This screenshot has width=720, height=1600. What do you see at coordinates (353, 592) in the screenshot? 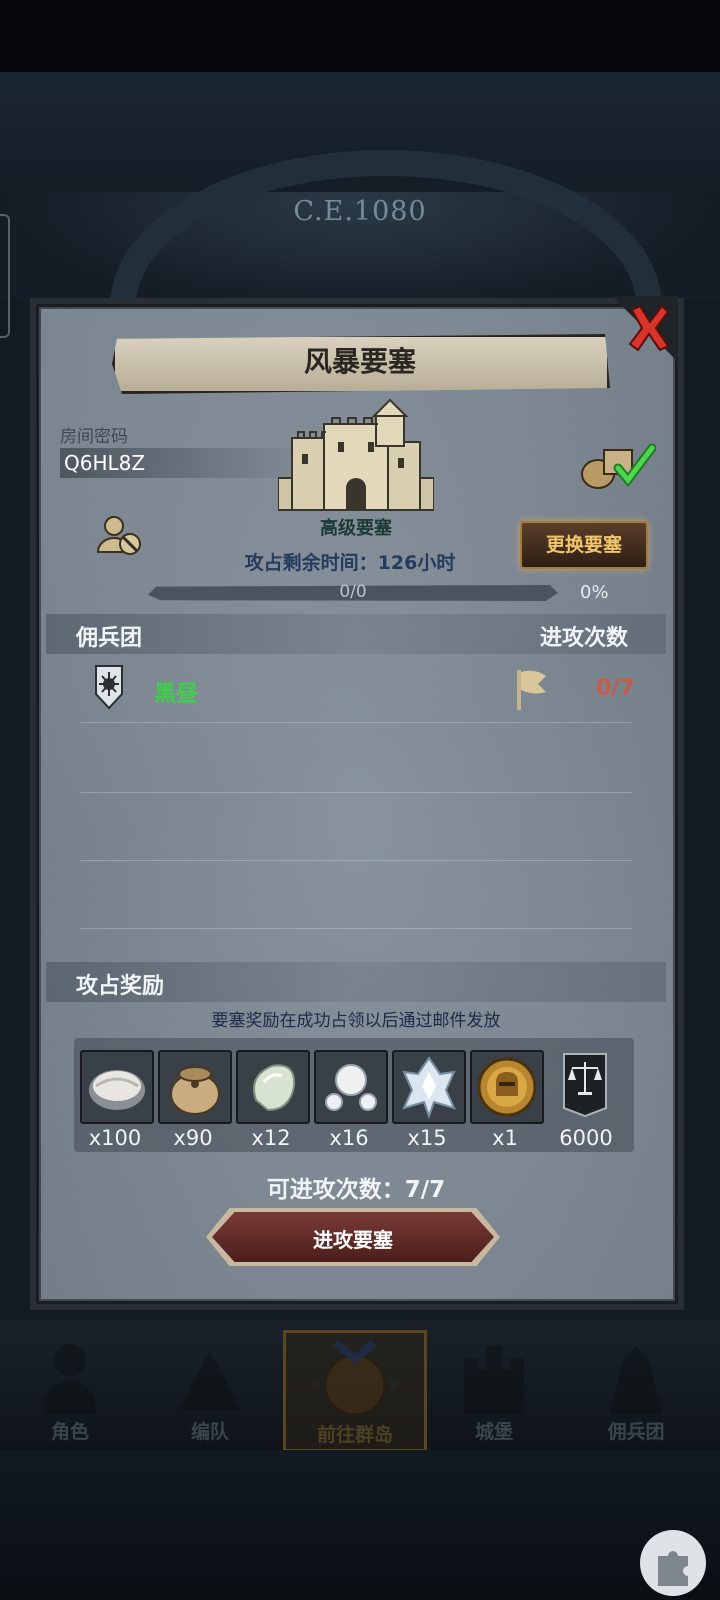
I see `progress-text: 0/0` at bounding box center [353, 592].